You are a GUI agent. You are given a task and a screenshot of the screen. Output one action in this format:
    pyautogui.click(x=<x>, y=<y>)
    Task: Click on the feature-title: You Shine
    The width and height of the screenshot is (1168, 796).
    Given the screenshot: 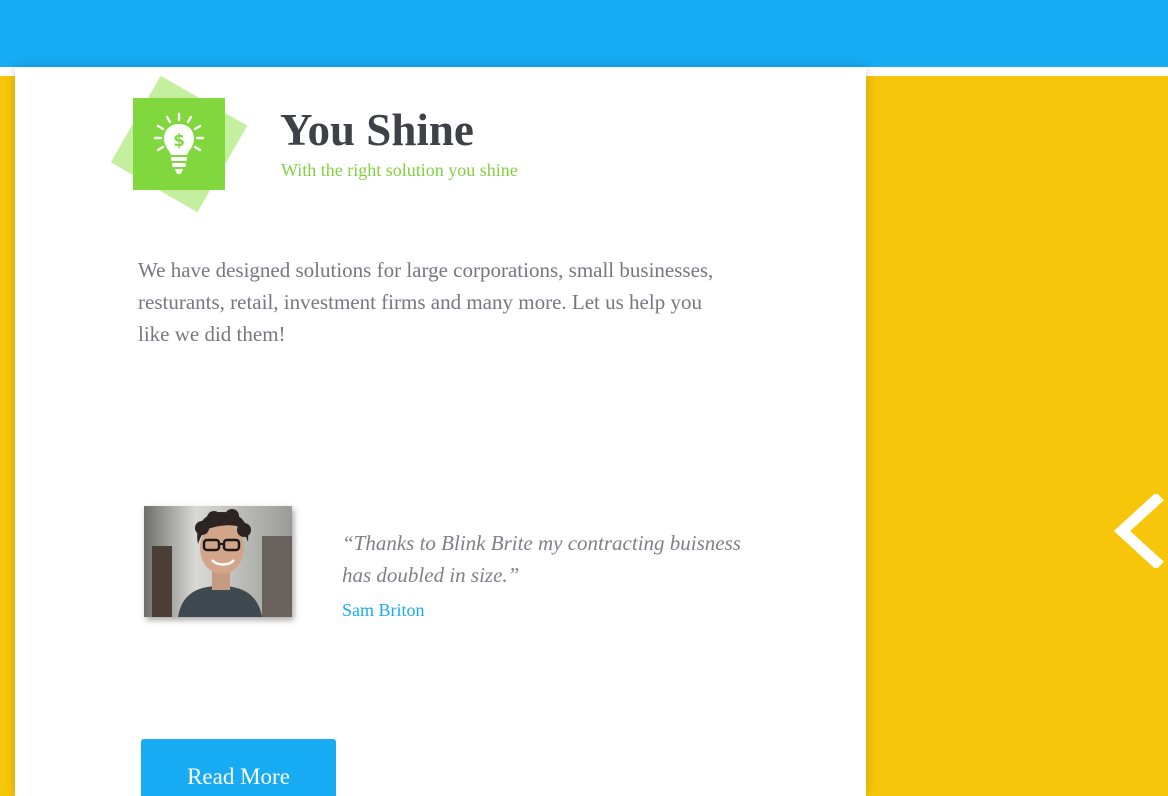 What is the action you would take?
    pyautogui.click(x=377, y=130)
    